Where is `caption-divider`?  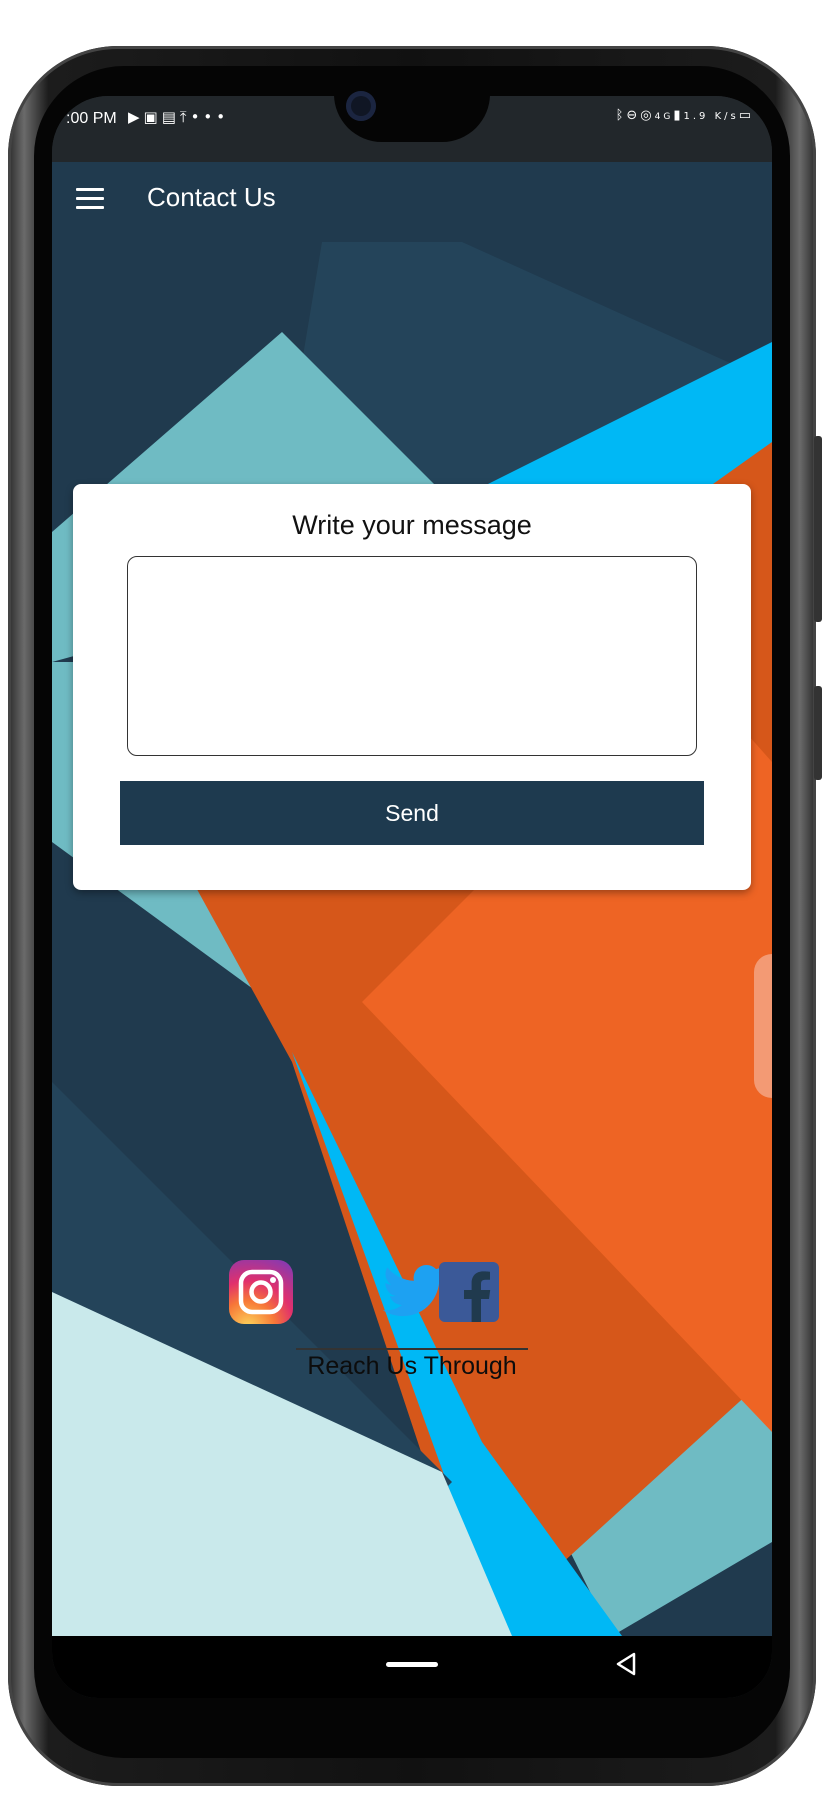 caption-divider is located at coordinates (412, 1349).